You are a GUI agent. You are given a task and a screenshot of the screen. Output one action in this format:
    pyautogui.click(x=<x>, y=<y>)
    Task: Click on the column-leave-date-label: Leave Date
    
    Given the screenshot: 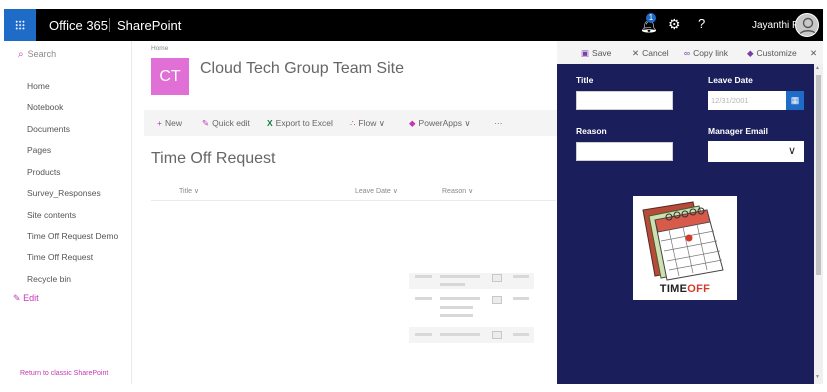 What is the action you would take?
    pyautogui.click(x=373, y=191)
    